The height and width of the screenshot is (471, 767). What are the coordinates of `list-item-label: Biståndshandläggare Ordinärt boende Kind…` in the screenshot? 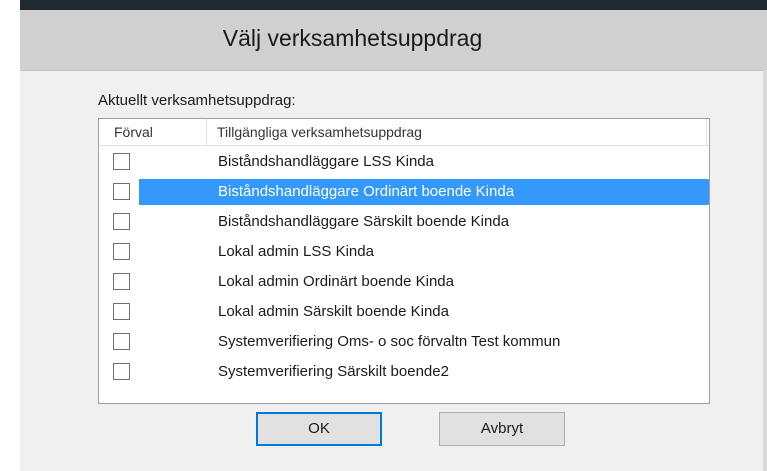 It's located at (424, 192).